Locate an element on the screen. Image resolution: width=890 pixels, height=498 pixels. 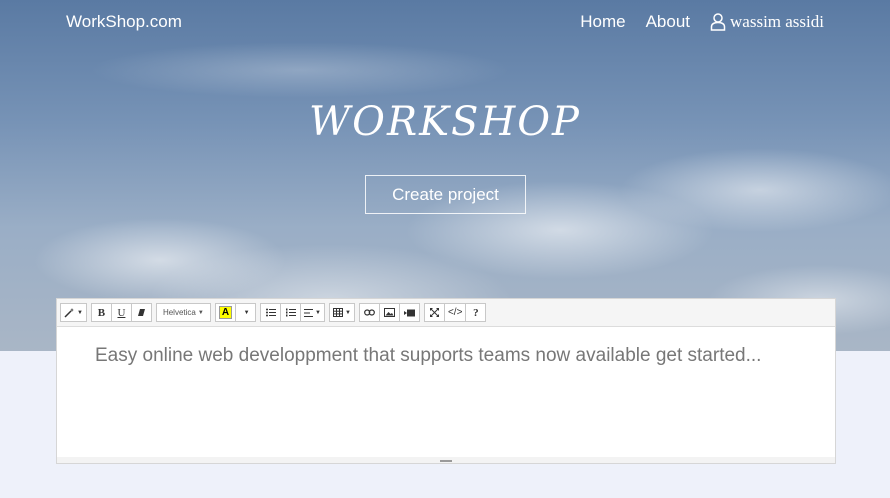
user-icon is located at coordinates (718, 22).